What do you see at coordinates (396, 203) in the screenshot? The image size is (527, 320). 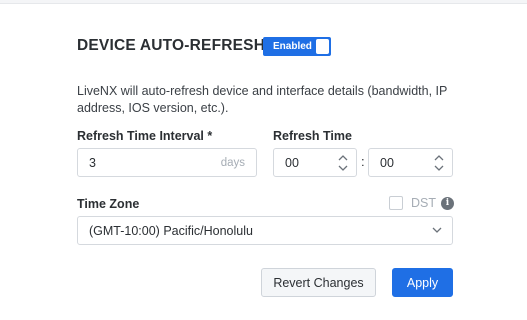 I see `dst-checkbox` at bounding box center [396, 203].